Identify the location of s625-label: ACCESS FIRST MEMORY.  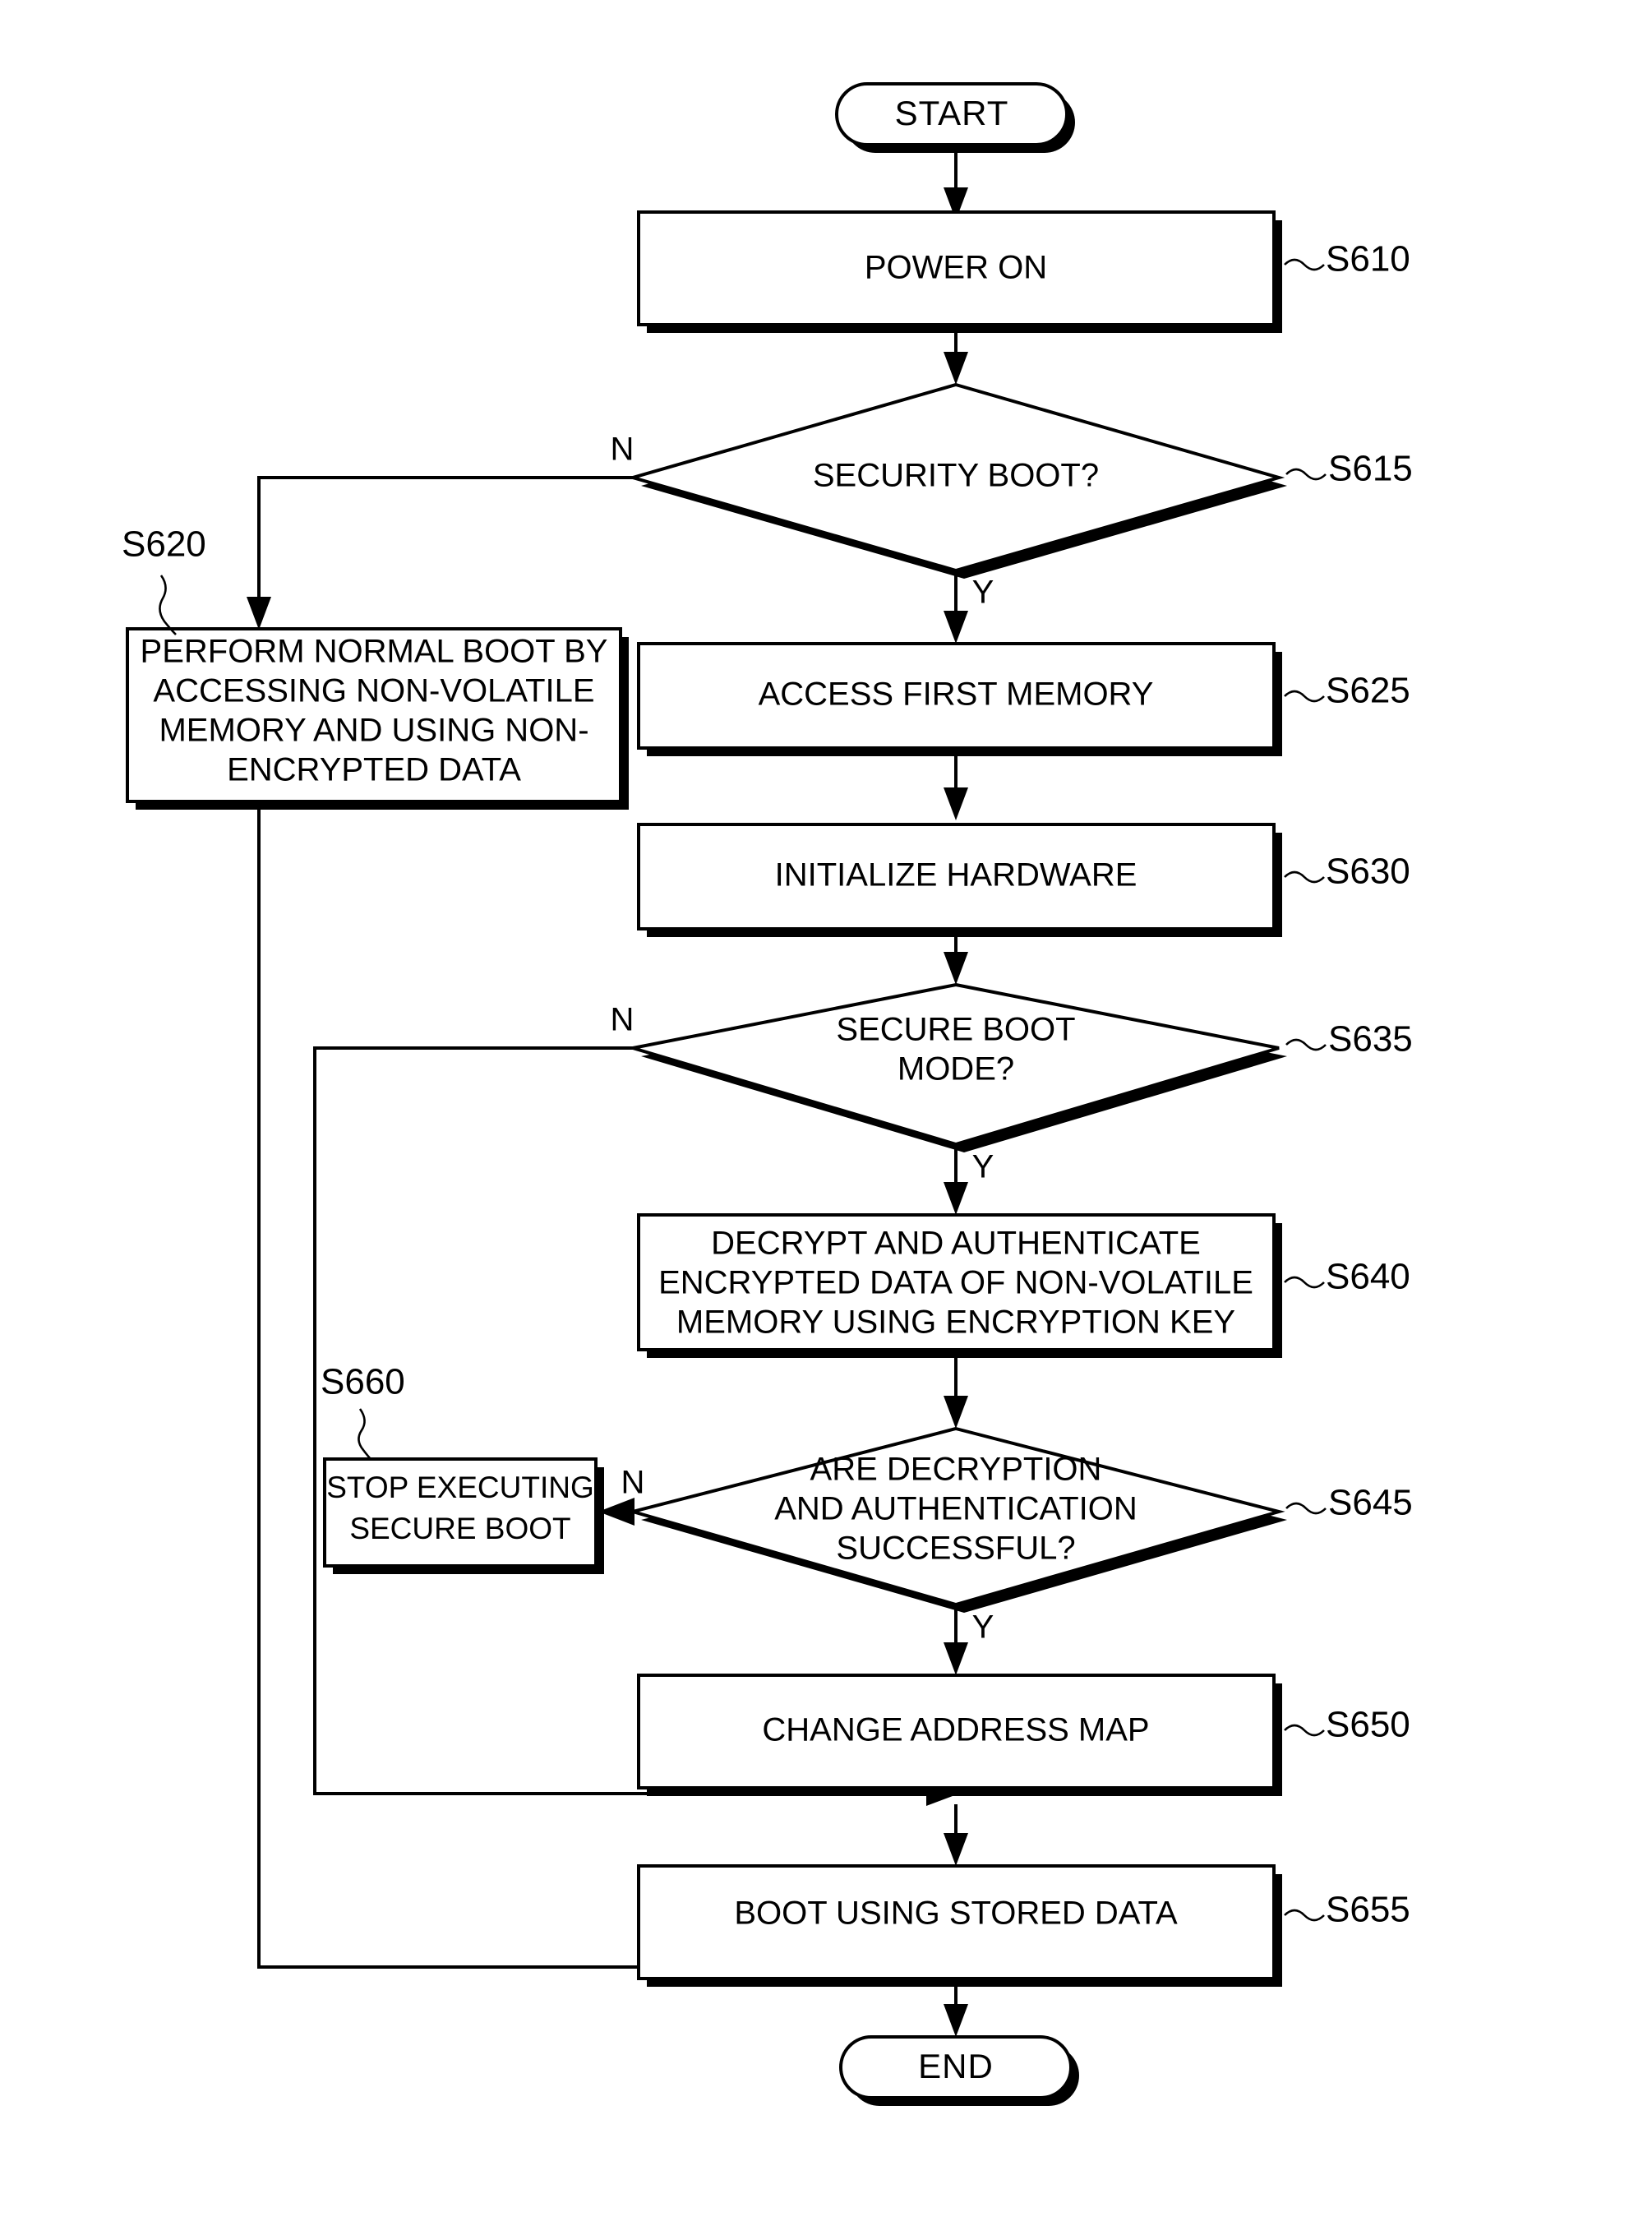
(956, 695).